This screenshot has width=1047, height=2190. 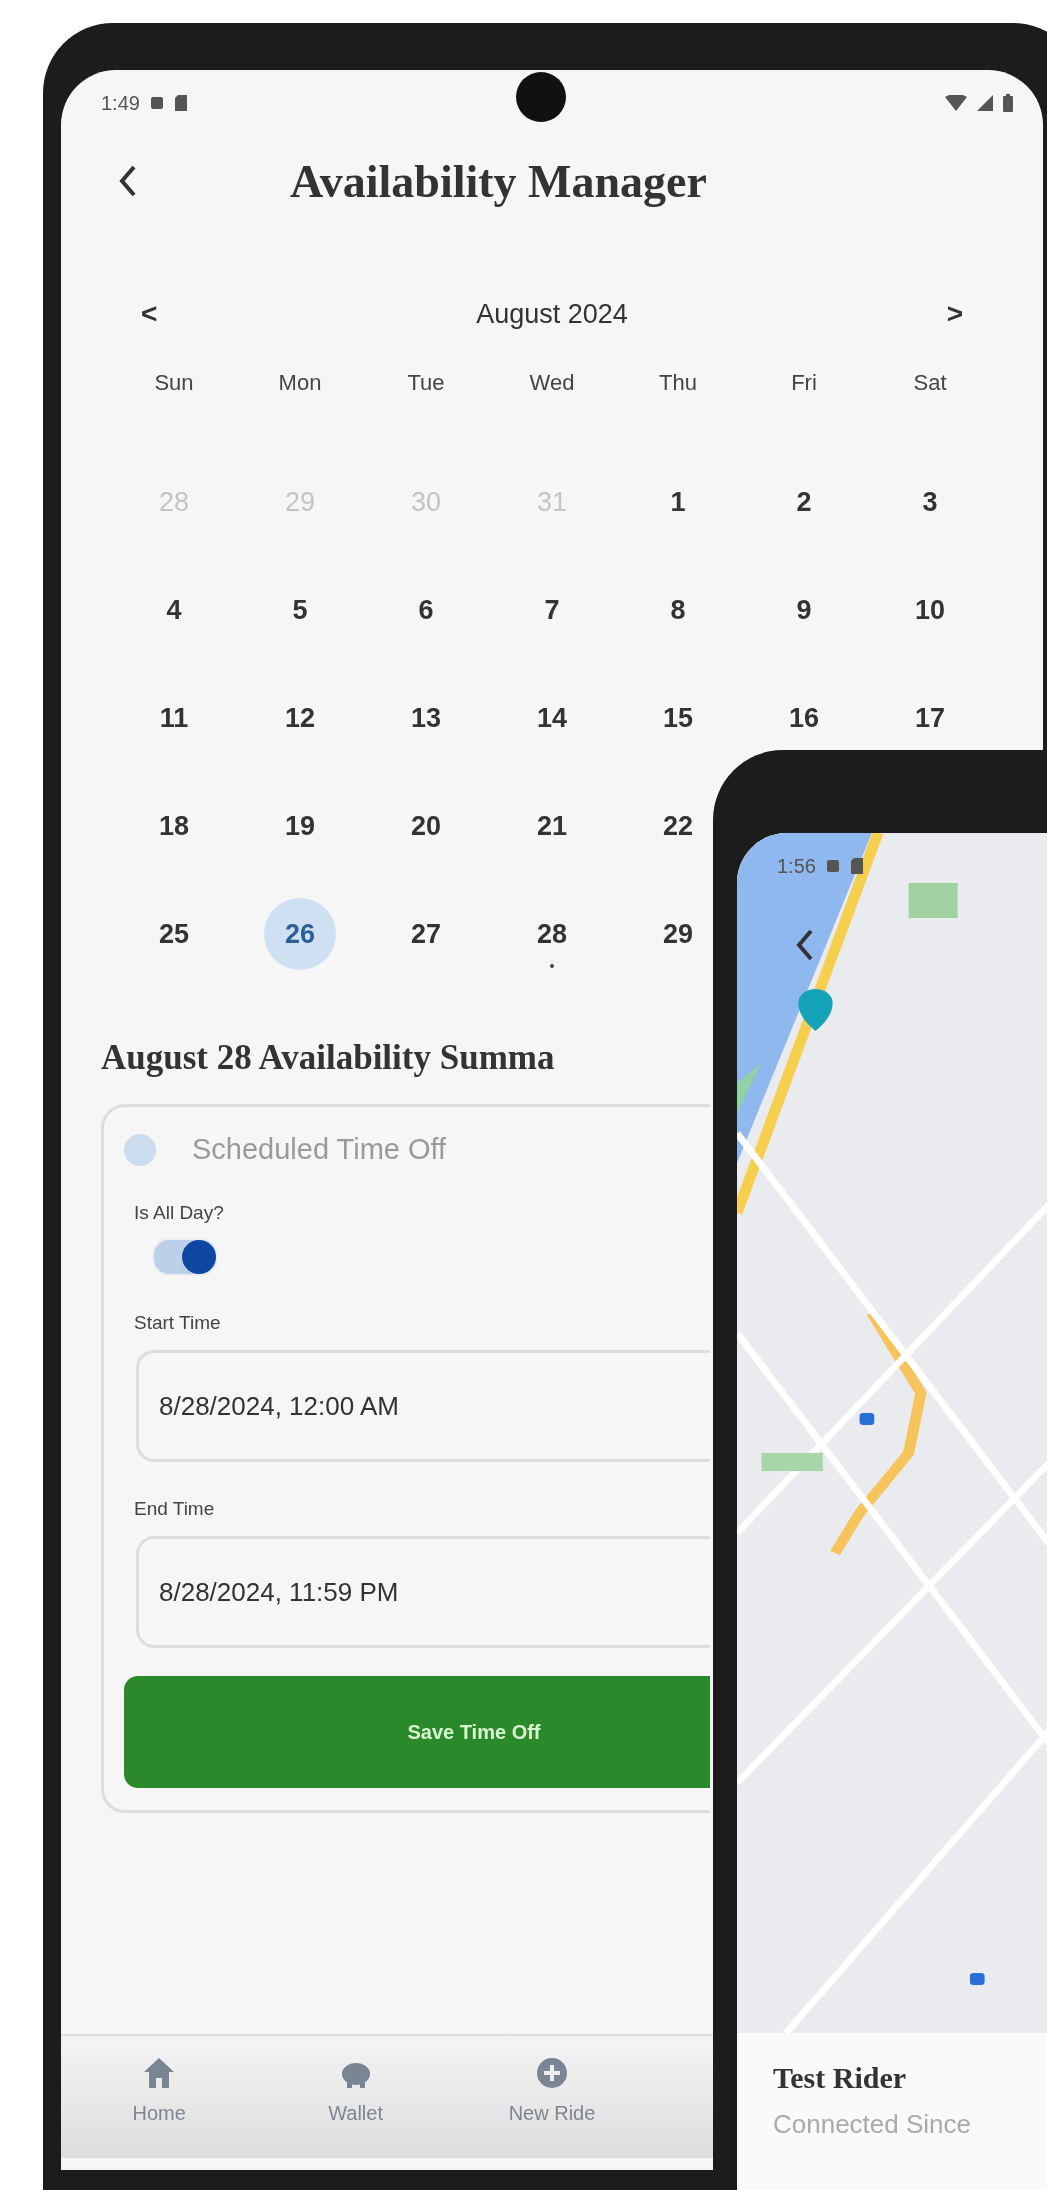 What do you see at coordinates (174, 718) in the screenshot?
I see `calendar-day: 11` at bounding box center [174, 718].